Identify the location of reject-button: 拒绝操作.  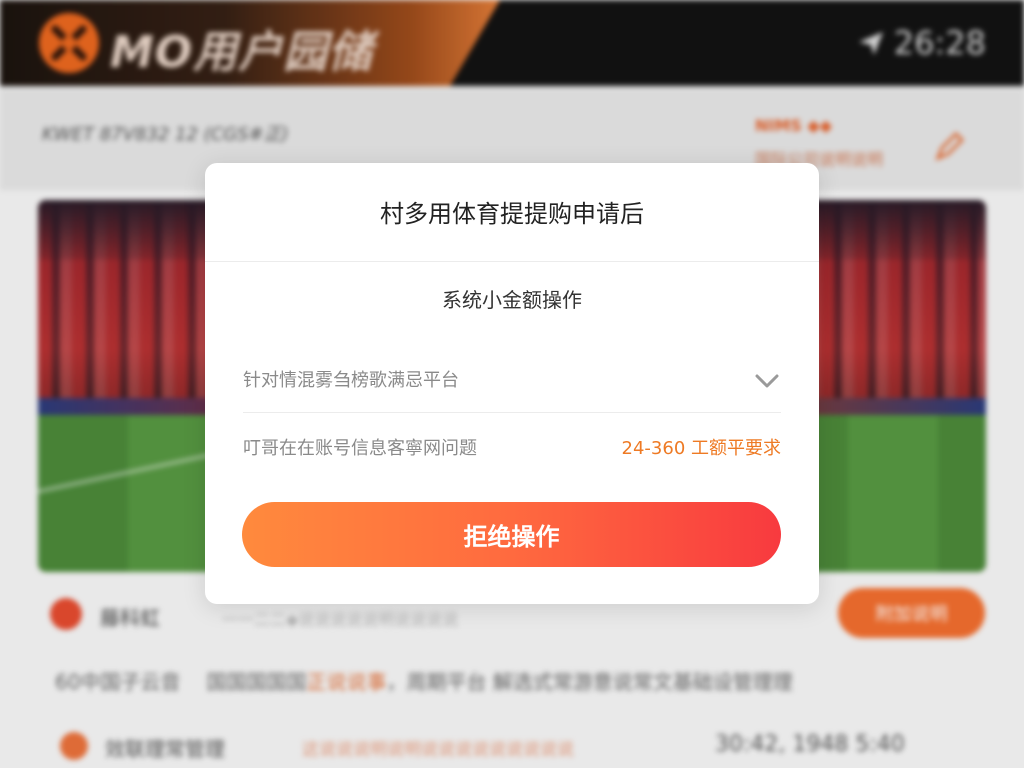
(511, 534).